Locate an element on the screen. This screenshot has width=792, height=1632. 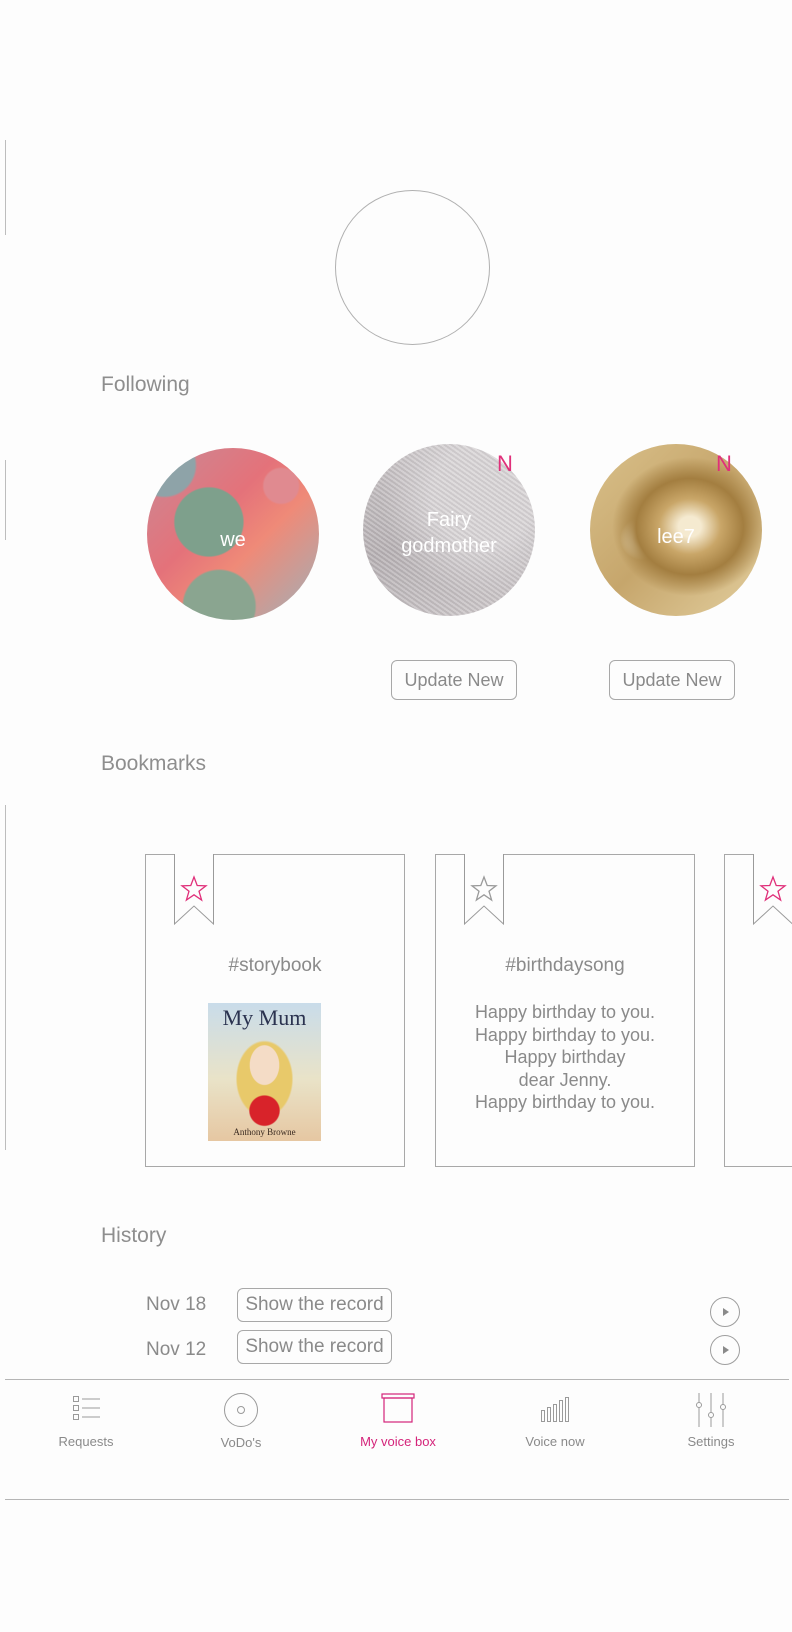
following-title: Following is located at coordinates (145, 384).